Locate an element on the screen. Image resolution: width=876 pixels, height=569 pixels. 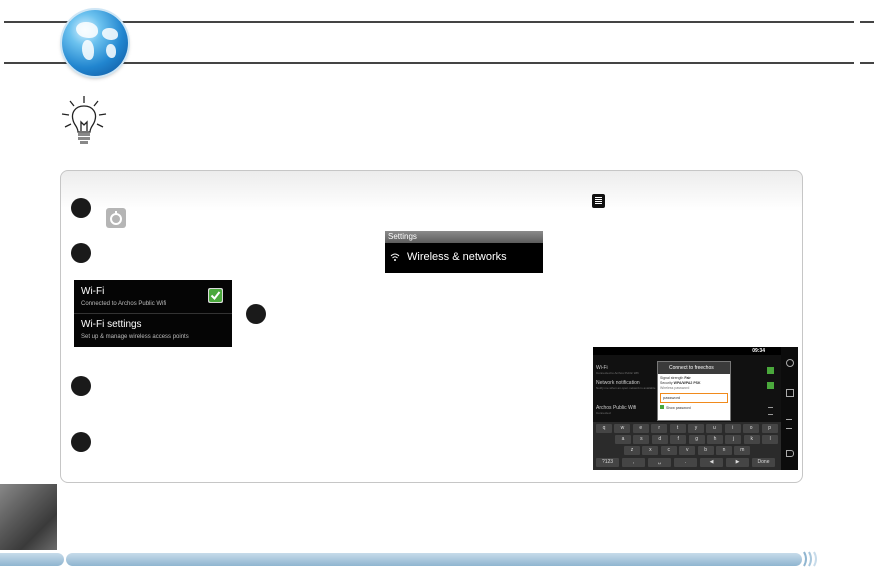
header-rule-bottom is located at coordinates (429, 63).